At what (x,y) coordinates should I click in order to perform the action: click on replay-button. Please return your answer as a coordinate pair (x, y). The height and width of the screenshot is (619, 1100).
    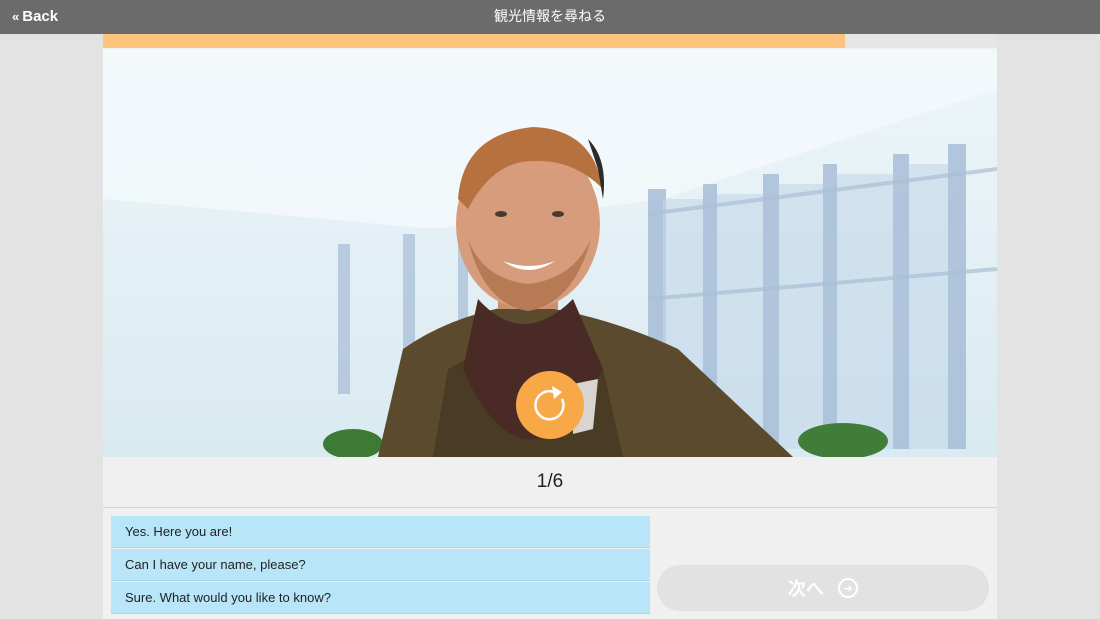
    Looking at the image, I should click on (550, 405).